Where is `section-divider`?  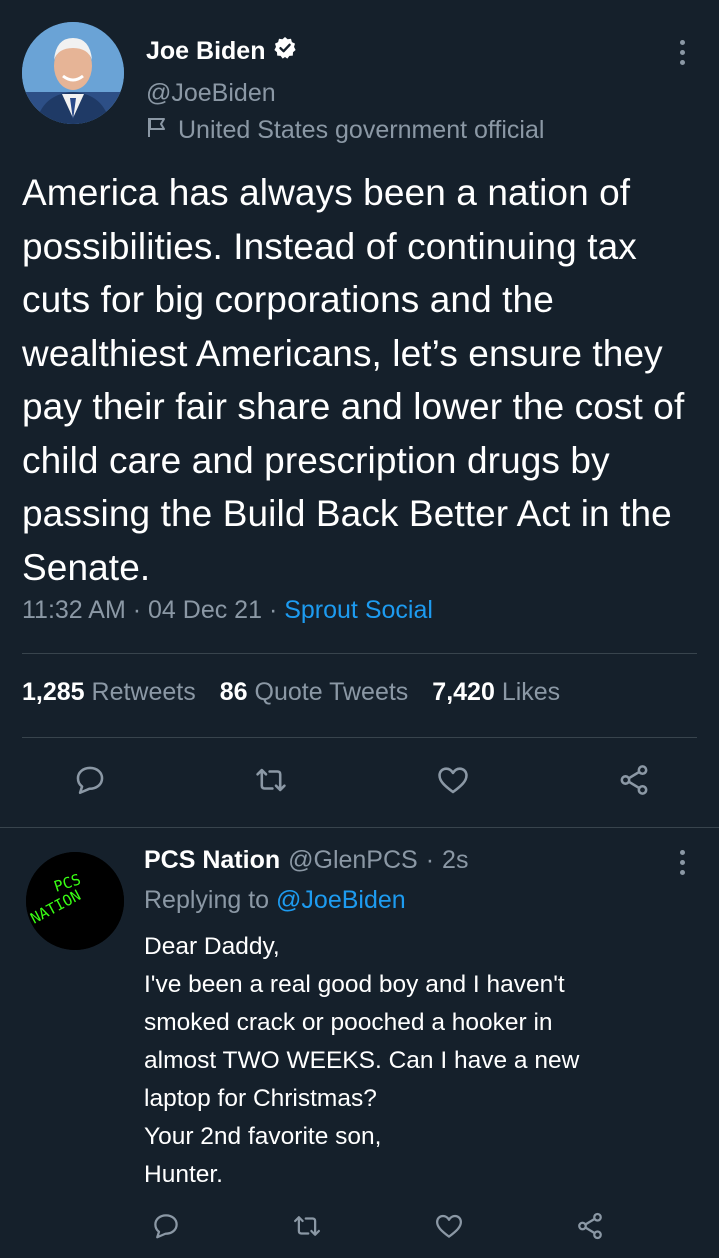 section-divider is located at coordinates (359, 827).